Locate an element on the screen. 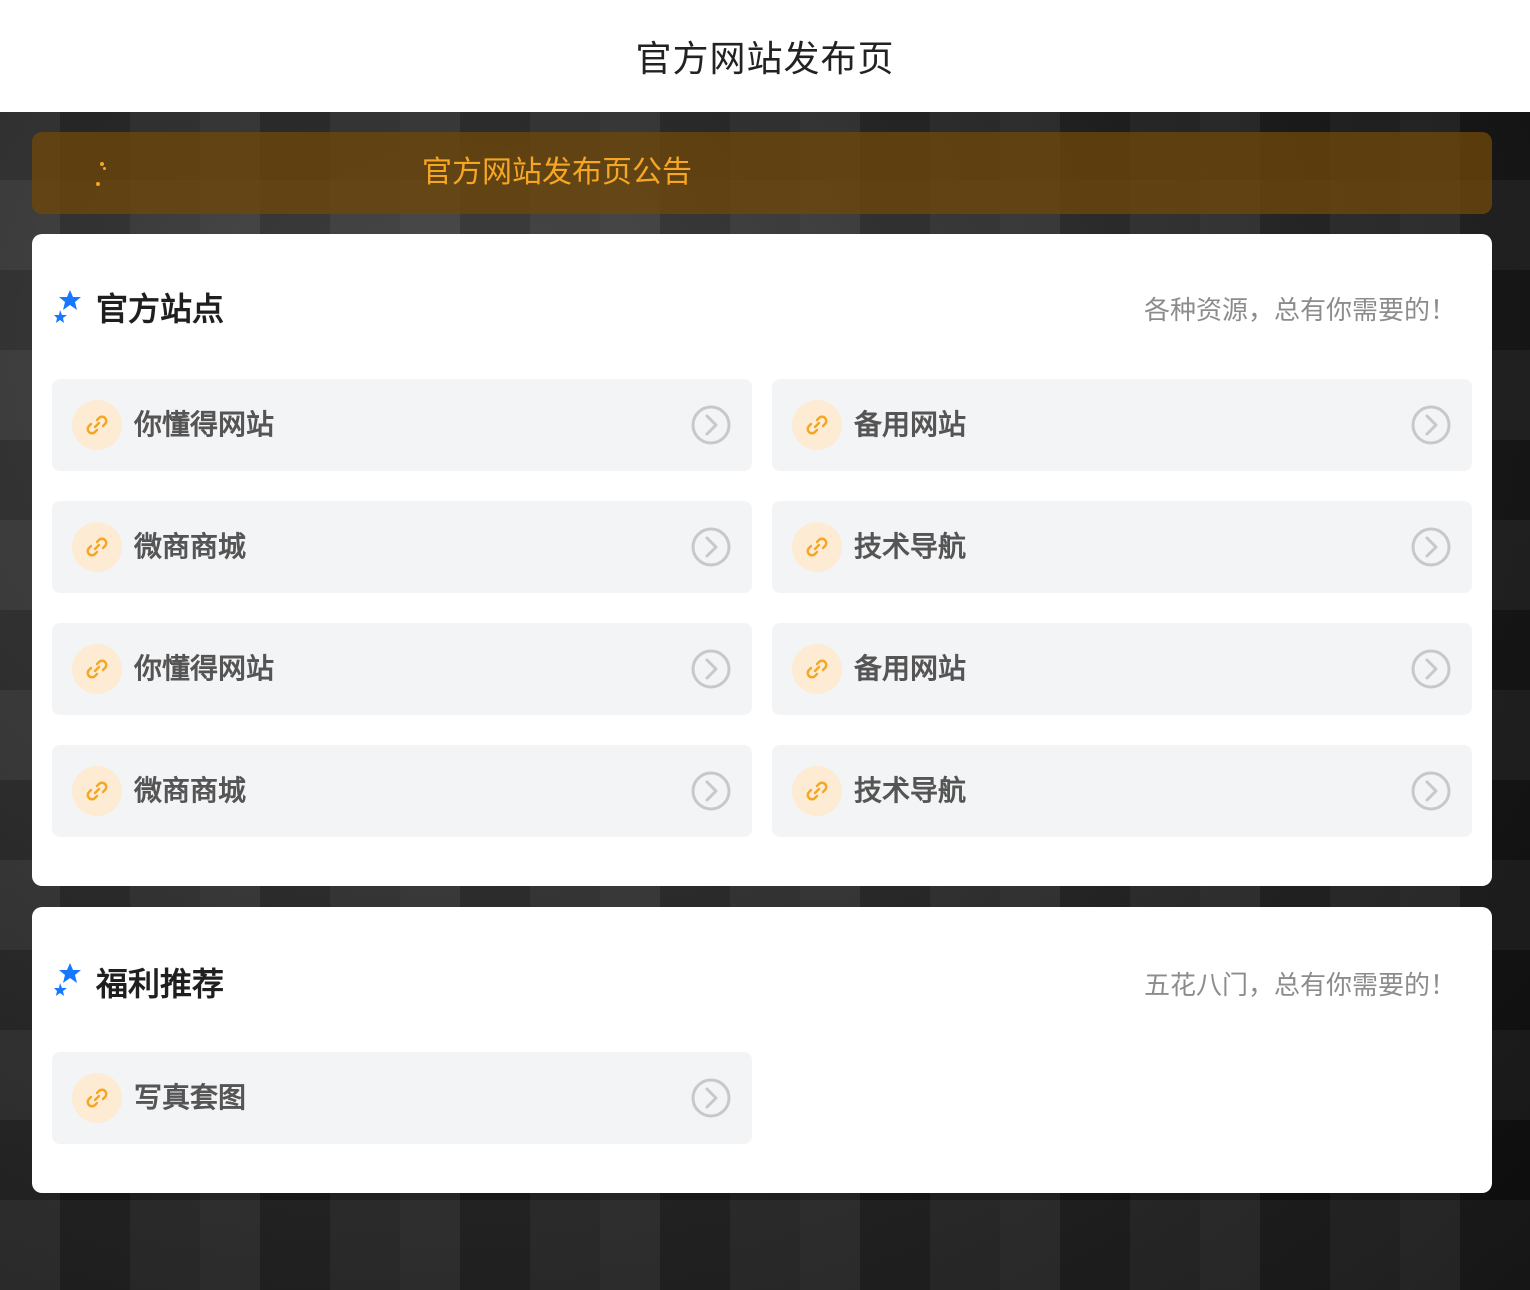  section-header: 官方站点 各种资源，总有你需要的！ is located at coordinates (762, 306).